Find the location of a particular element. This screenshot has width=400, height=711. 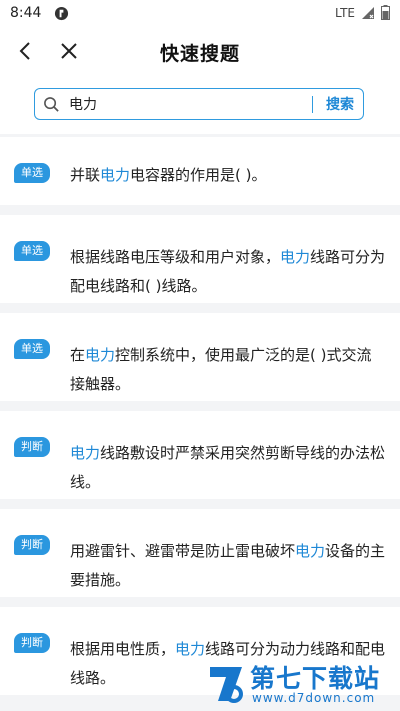

question-text: 电力线路敷设时严禁采用突然剪断导线的办法松线。 is located at coordinates (228, 468).